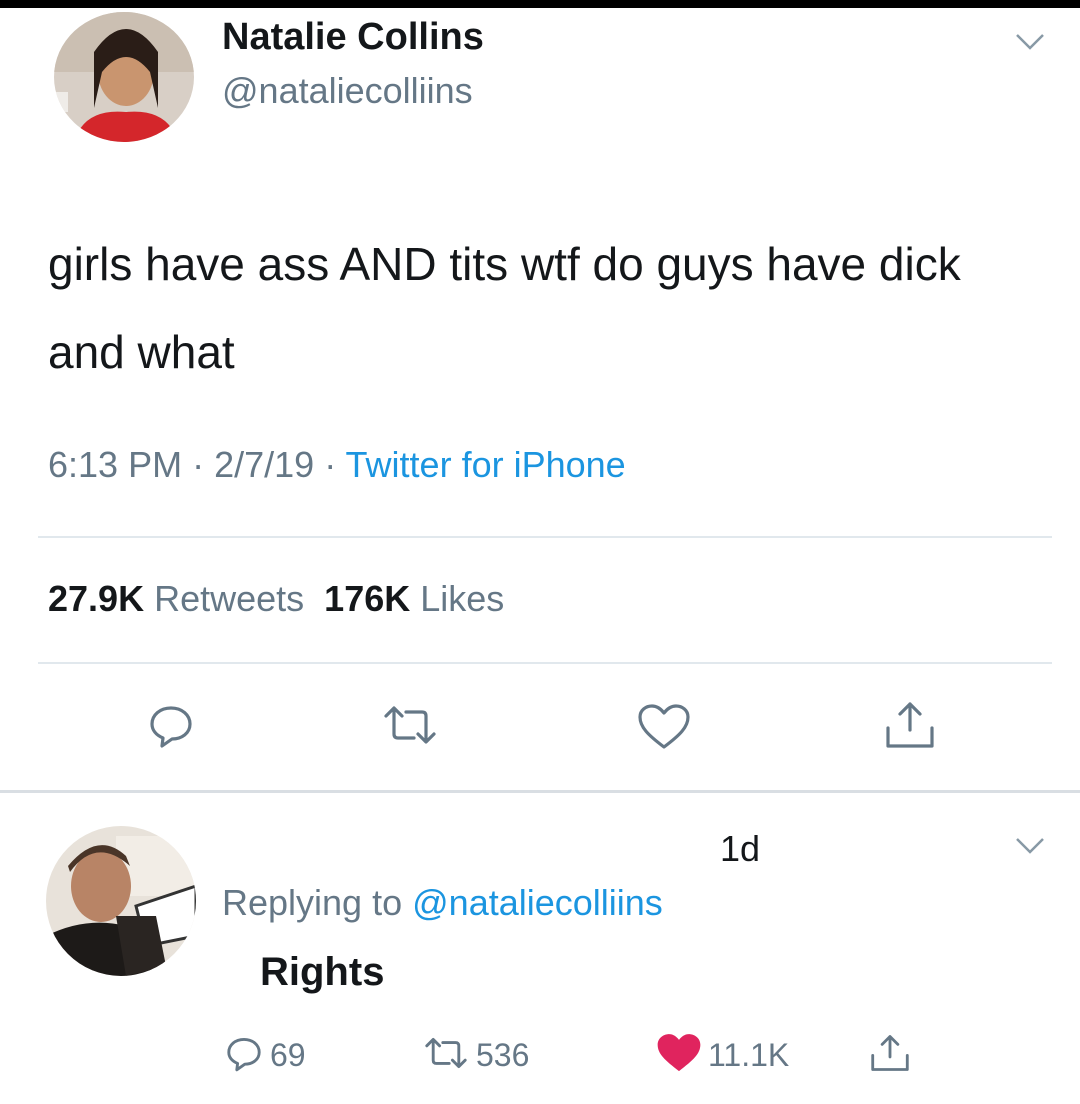 The height and width of the screenshot is (1104, 1080). Describe the element at coordinates (347, 91) in the screenshot. I see `author-handle: @nataliecolliins` at that location.